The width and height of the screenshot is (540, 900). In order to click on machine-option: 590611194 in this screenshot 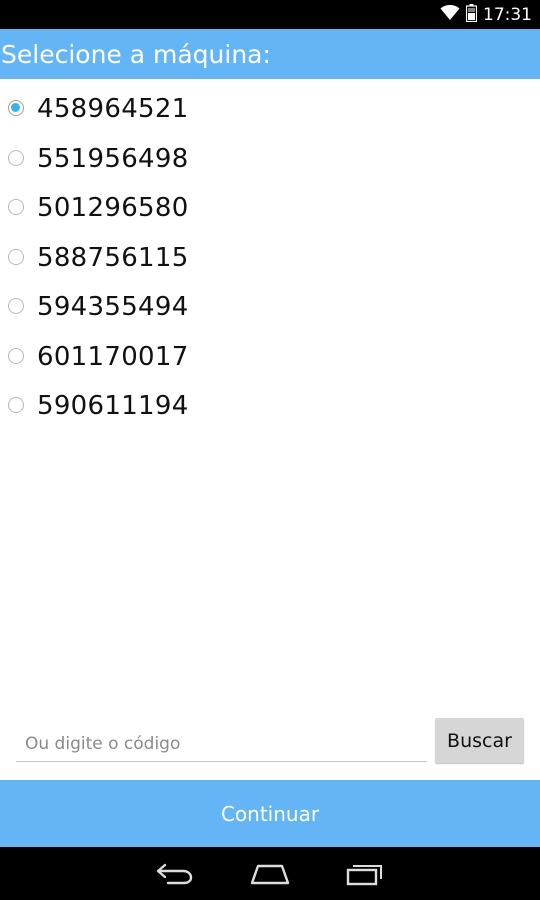, I will do `click(270, 407)`.